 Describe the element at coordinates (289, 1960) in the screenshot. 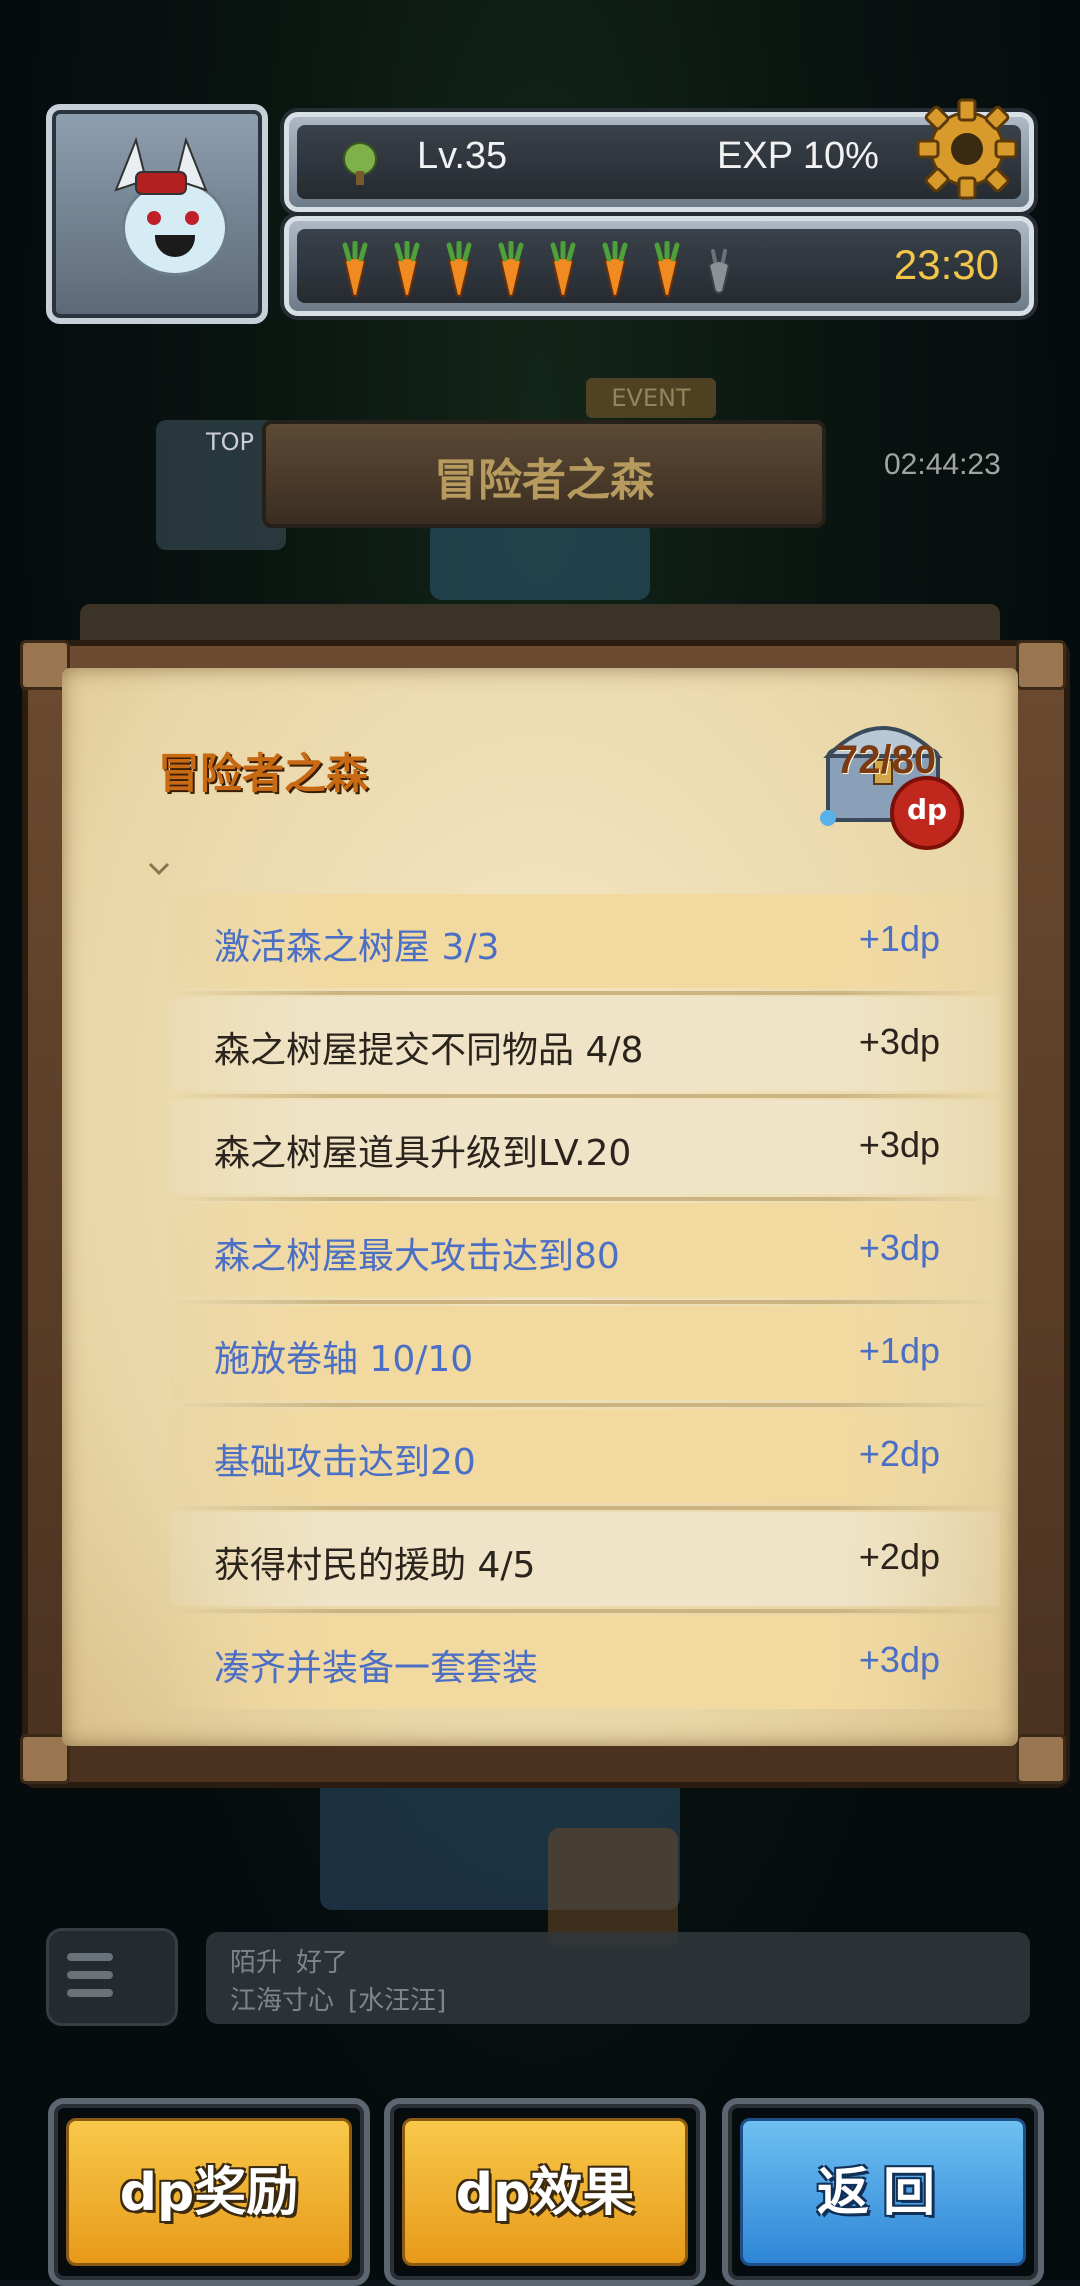

I see `chat-line: 陌升 好了` at that location.